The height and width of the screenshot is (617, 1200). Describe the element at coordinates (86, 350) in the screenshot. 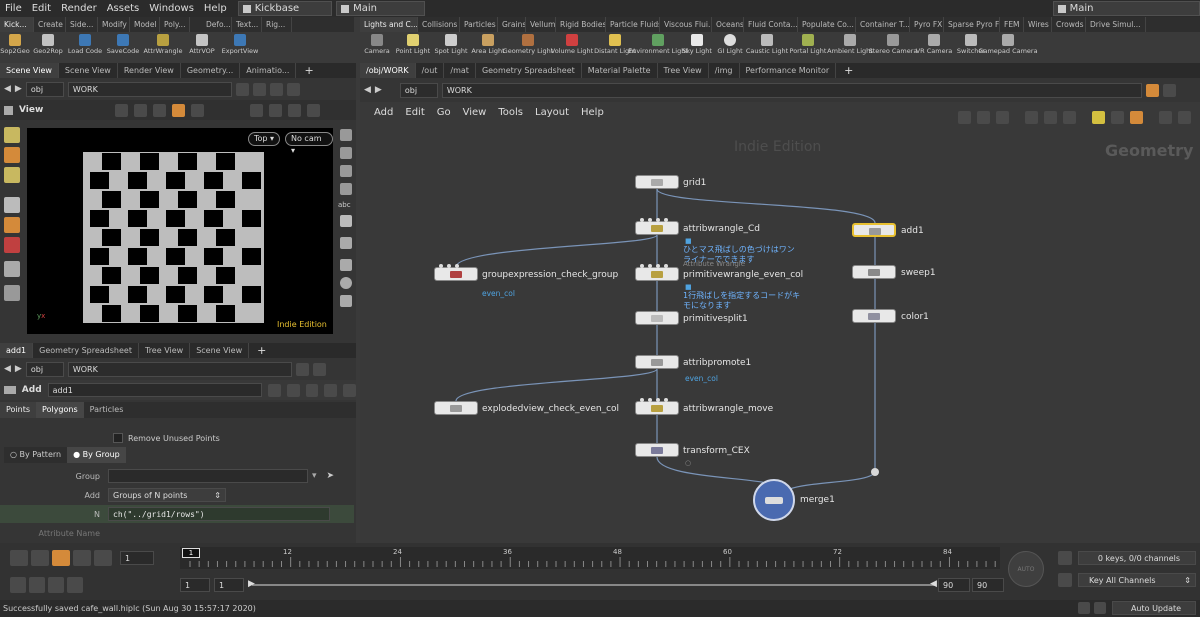

I see `tab-geometry-spreadsheet: Geometry Spreadsheet` at that location.